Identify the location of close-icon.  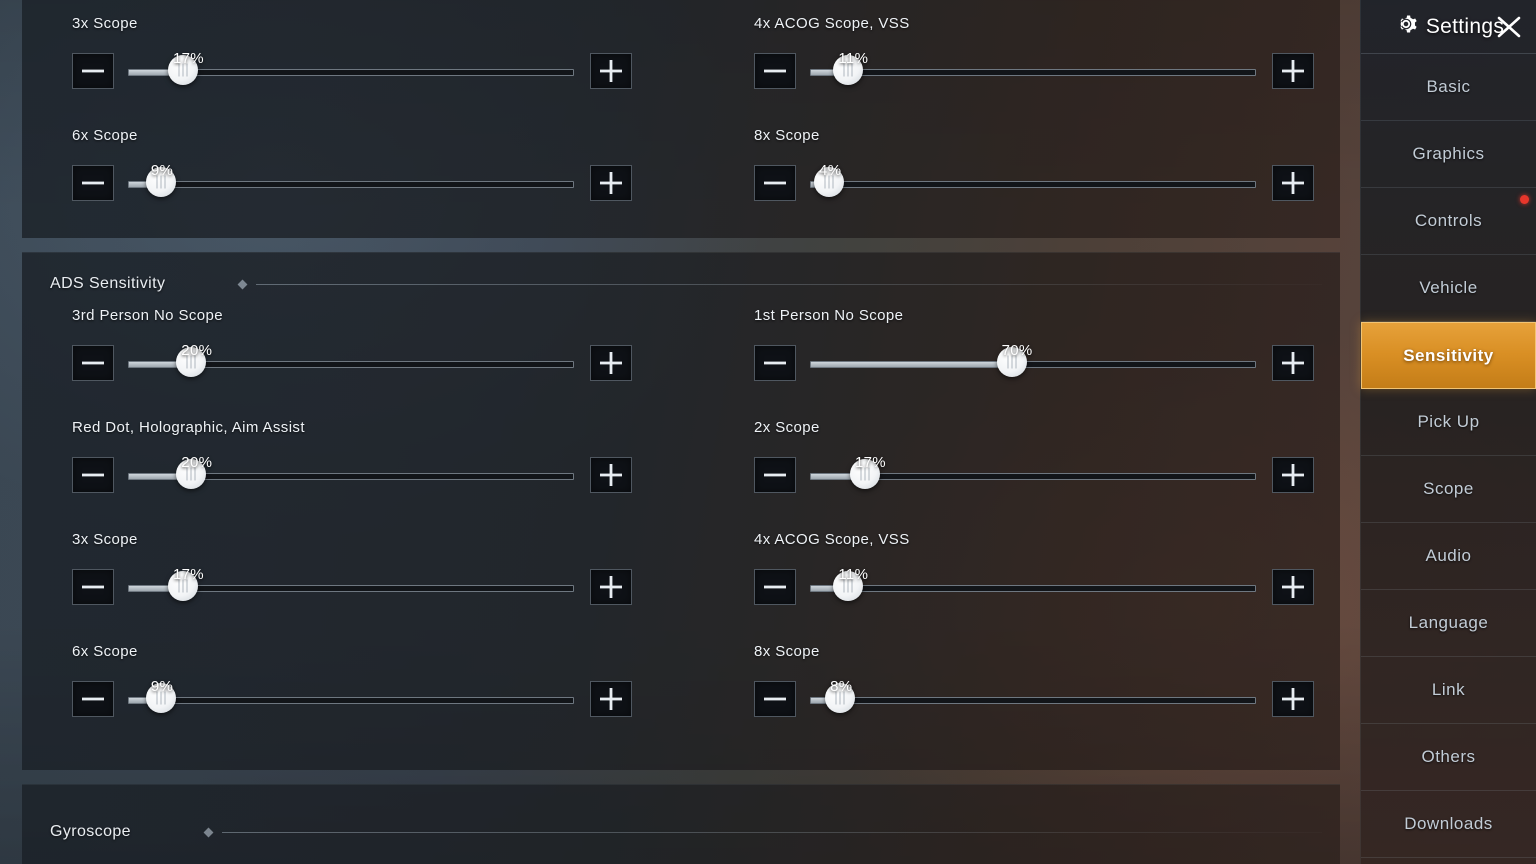
(1509, 27).